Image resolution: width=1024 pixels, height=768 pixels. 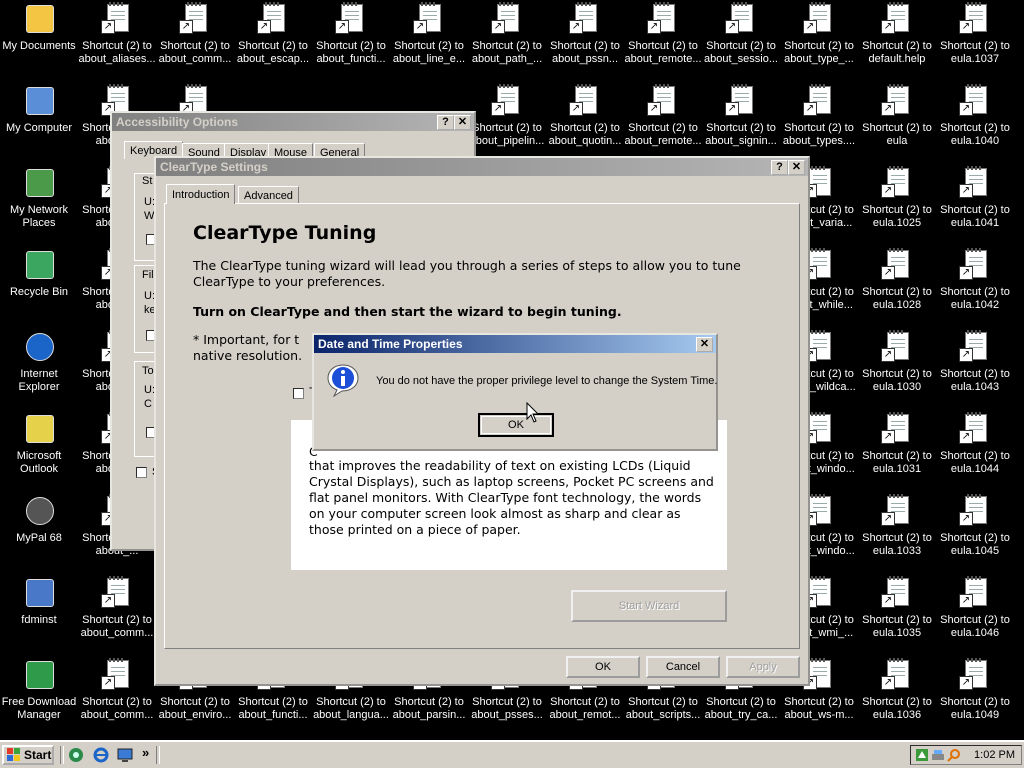 What do you see at coordinates (125, 755) in the screenshot?
I see `desktop-quicklaunch-icon` at bounding box center [125, 755].